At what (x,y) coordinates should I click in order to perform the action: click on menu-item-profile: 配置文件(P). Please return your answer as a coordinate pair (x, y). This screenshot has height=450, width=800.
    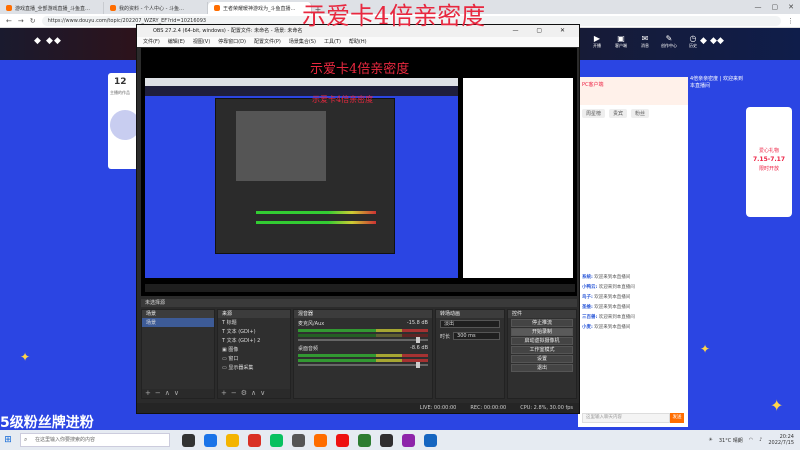
    Looking at the image, I should click on (267, 42).